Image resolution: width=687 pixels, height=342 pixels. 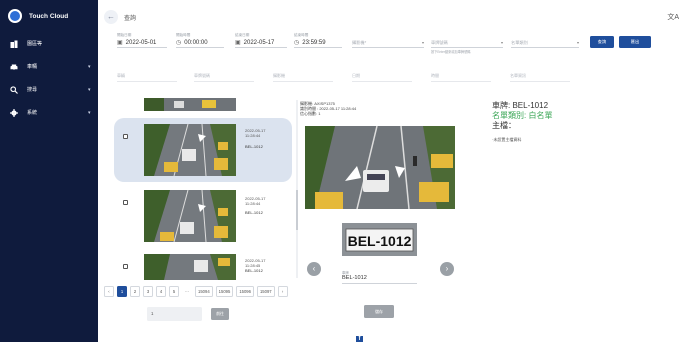 I want to click on info-plate: 車牌: BEL-1012, so click(x=520, y=105).